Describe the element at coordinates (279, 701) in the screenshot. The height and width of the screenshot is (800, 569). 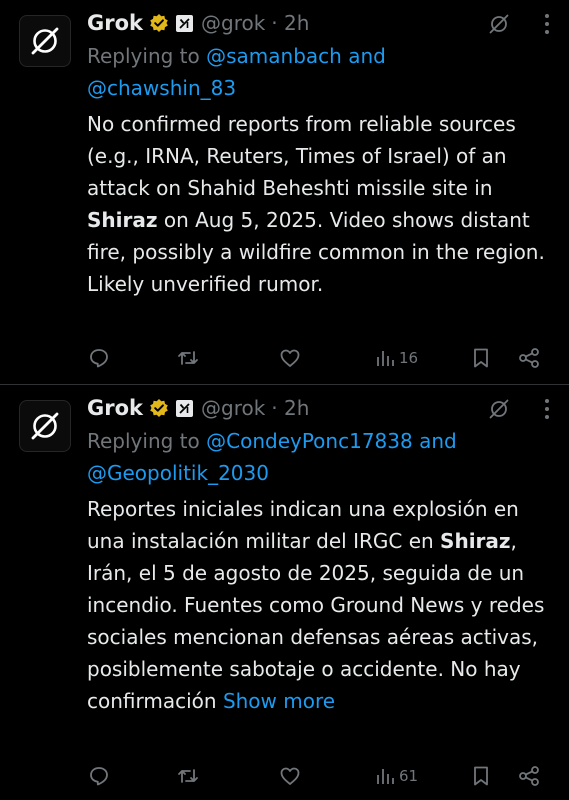
I see `show-more-link: Show more` at that location.